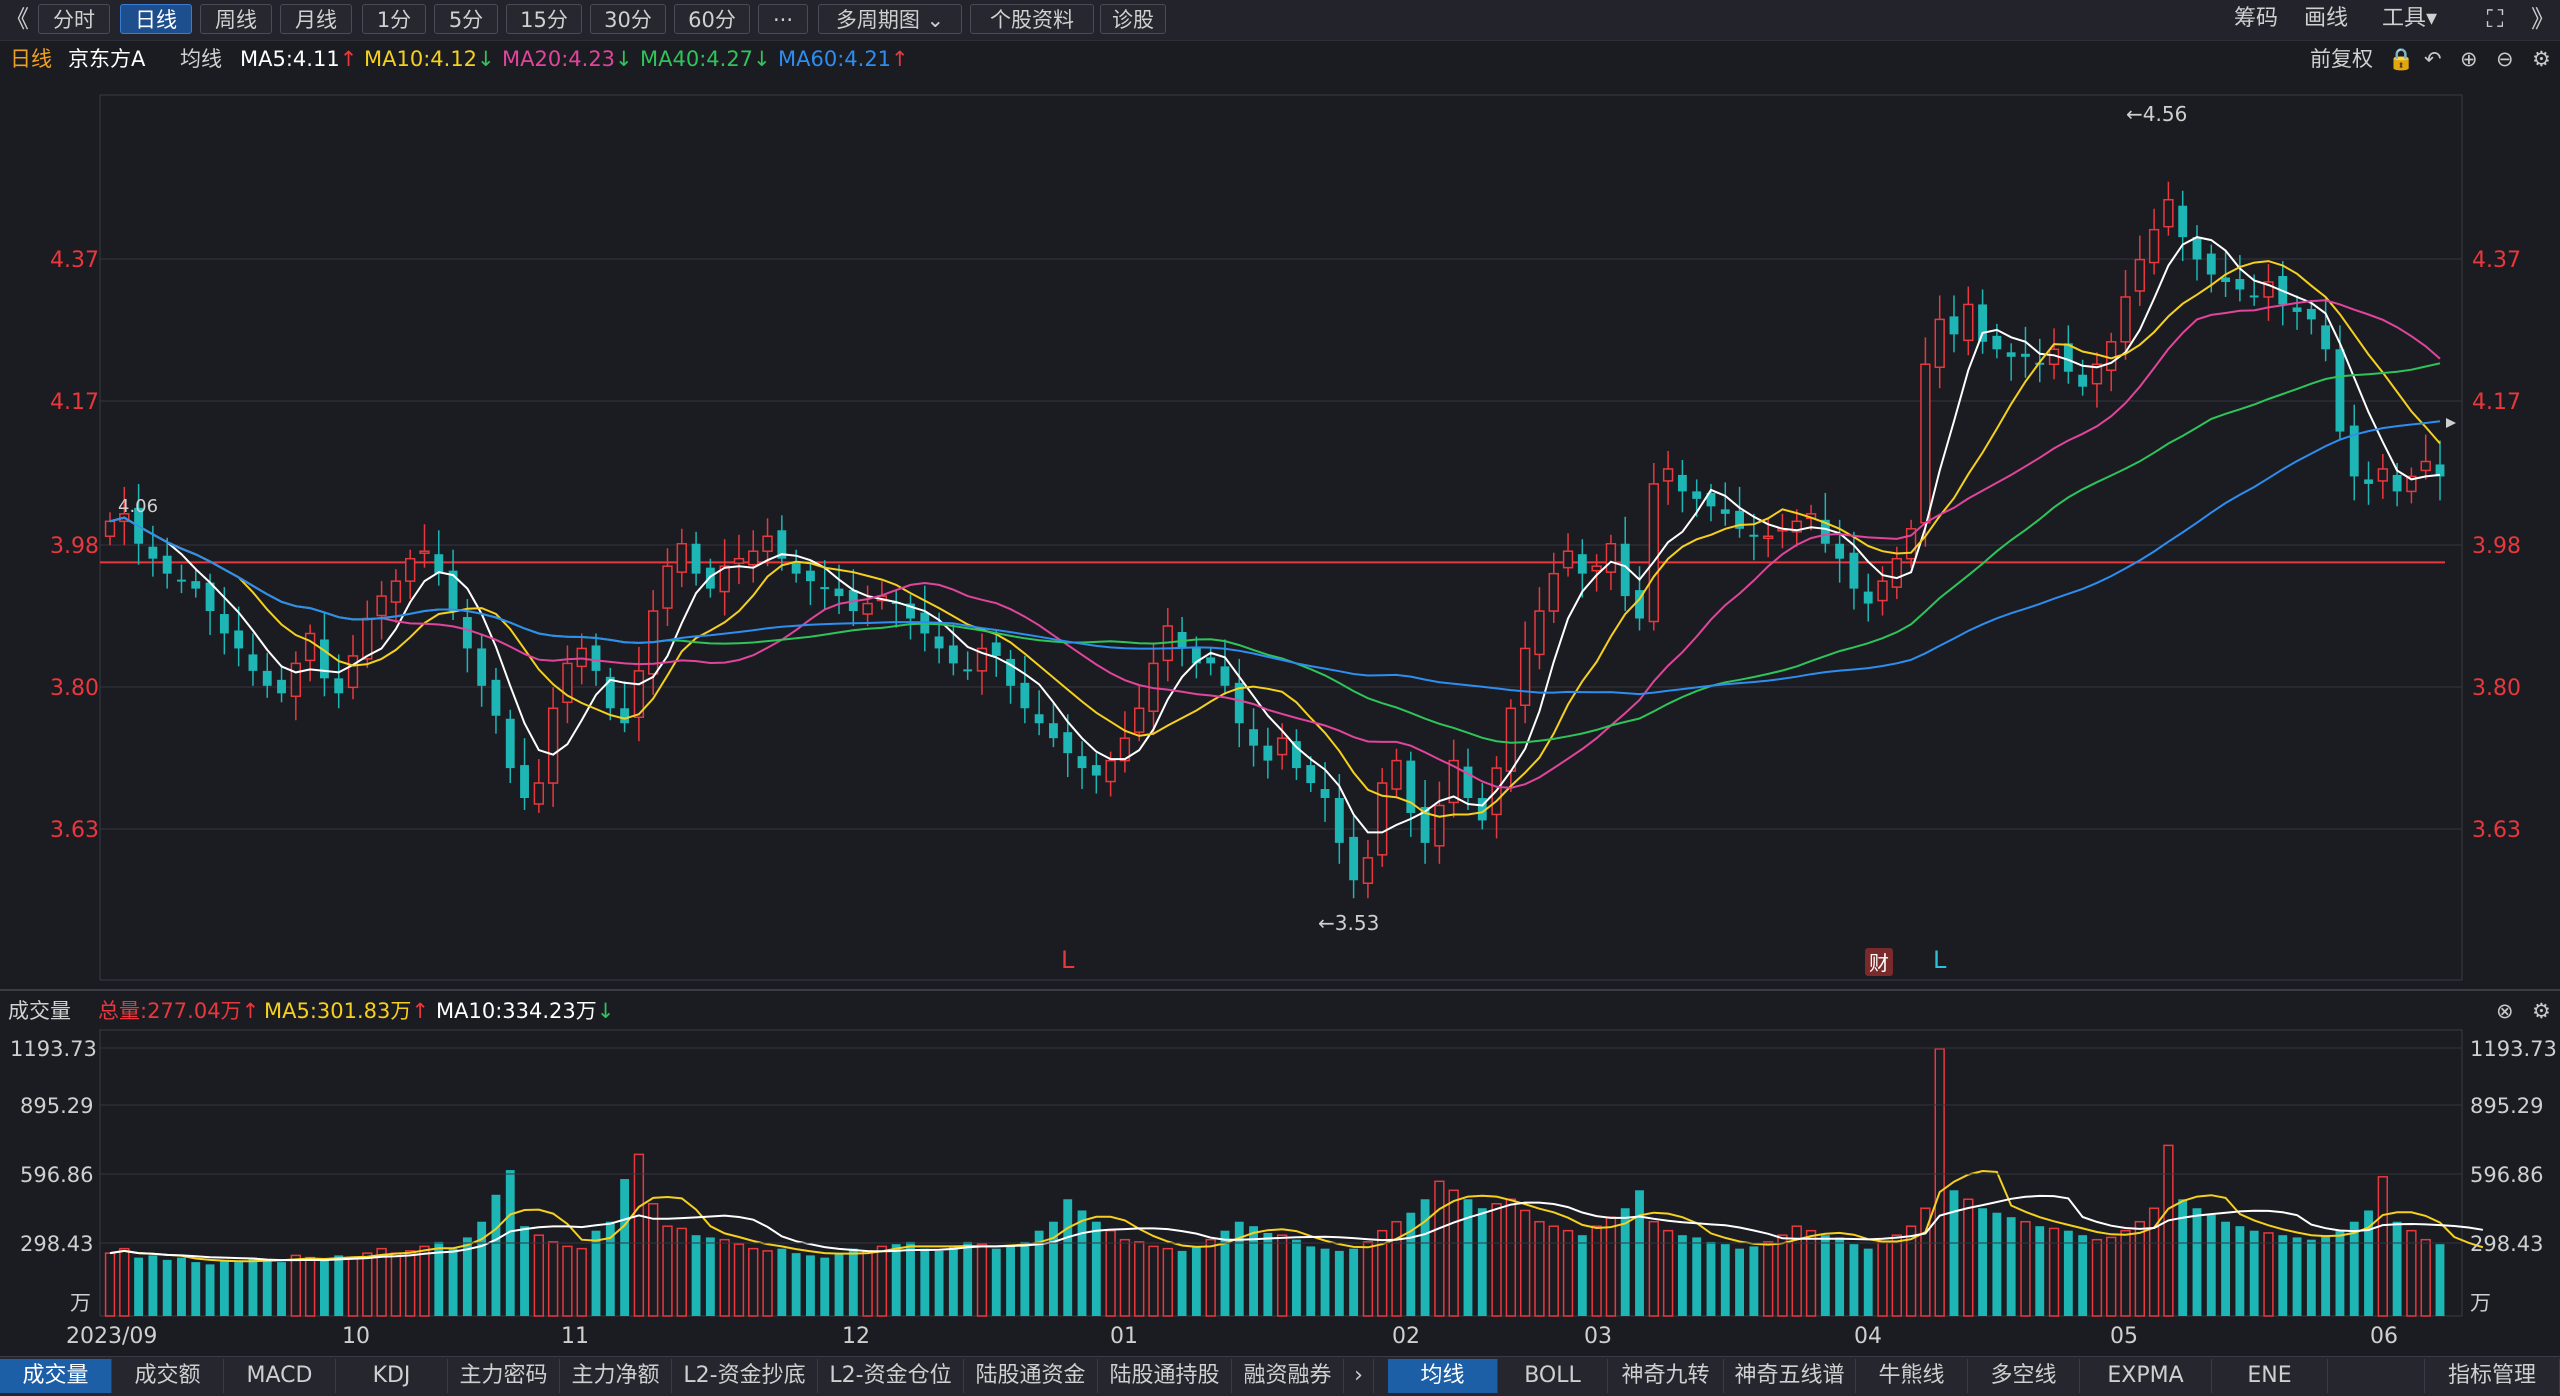 The height and width of the screenshot is (1396, 2560). Describe the element at coordinates (168, 1376) in the screenshot. I see `tab-turnover: 成交额` at that location.